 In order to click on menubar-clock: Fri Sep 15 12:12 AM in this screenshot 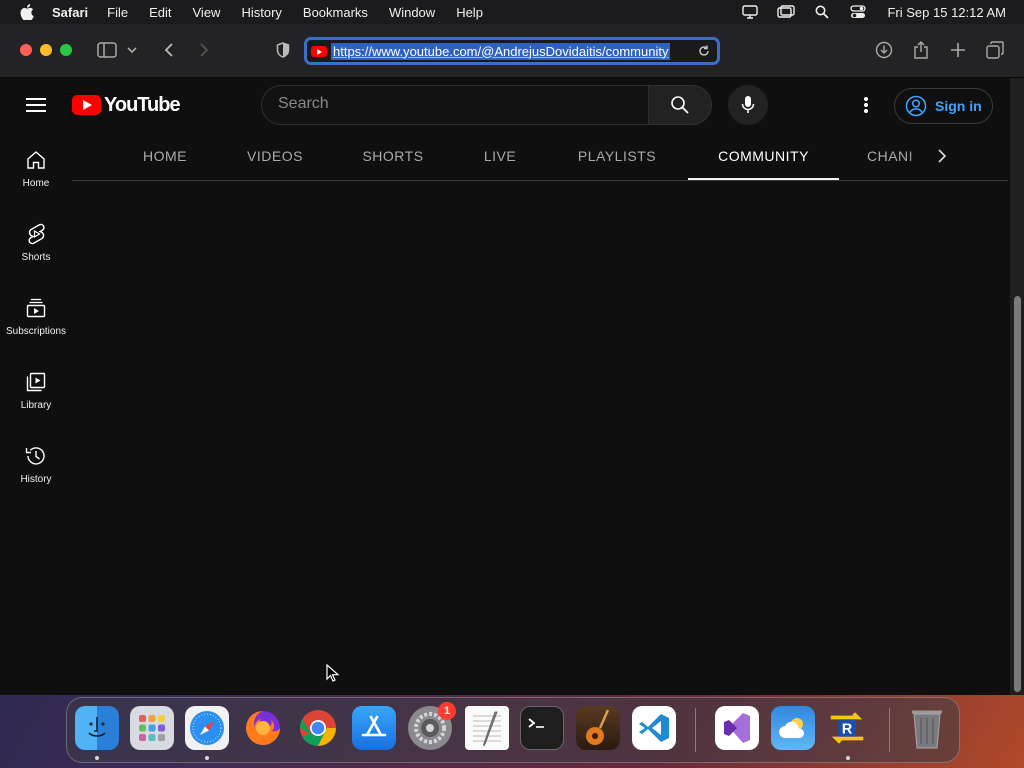, I will do `click(946, 12)`.